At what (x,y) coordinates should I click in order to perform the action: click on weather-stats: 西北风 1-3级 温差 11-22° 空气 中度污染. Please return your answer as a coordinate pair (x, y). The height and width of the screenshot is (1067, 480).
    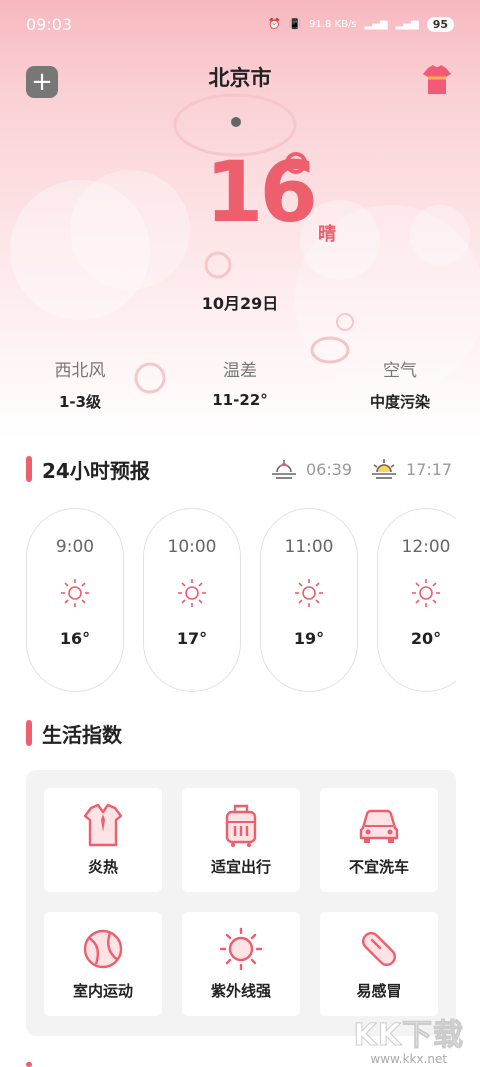
    Looking at the image, I should click on (240, 384).